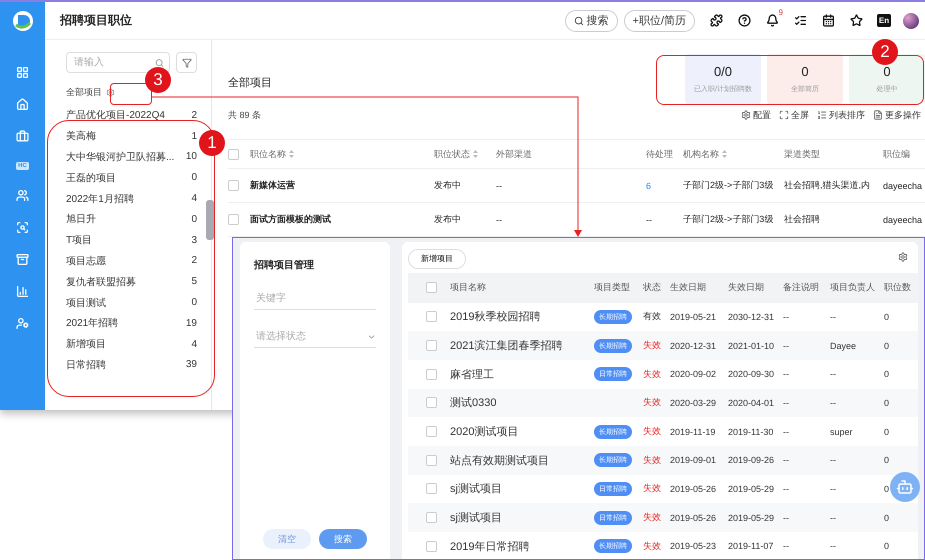 The height and width of the screenshot is (560, 925). I want to click on end-date: 2020-09-30, so click(751, 374).